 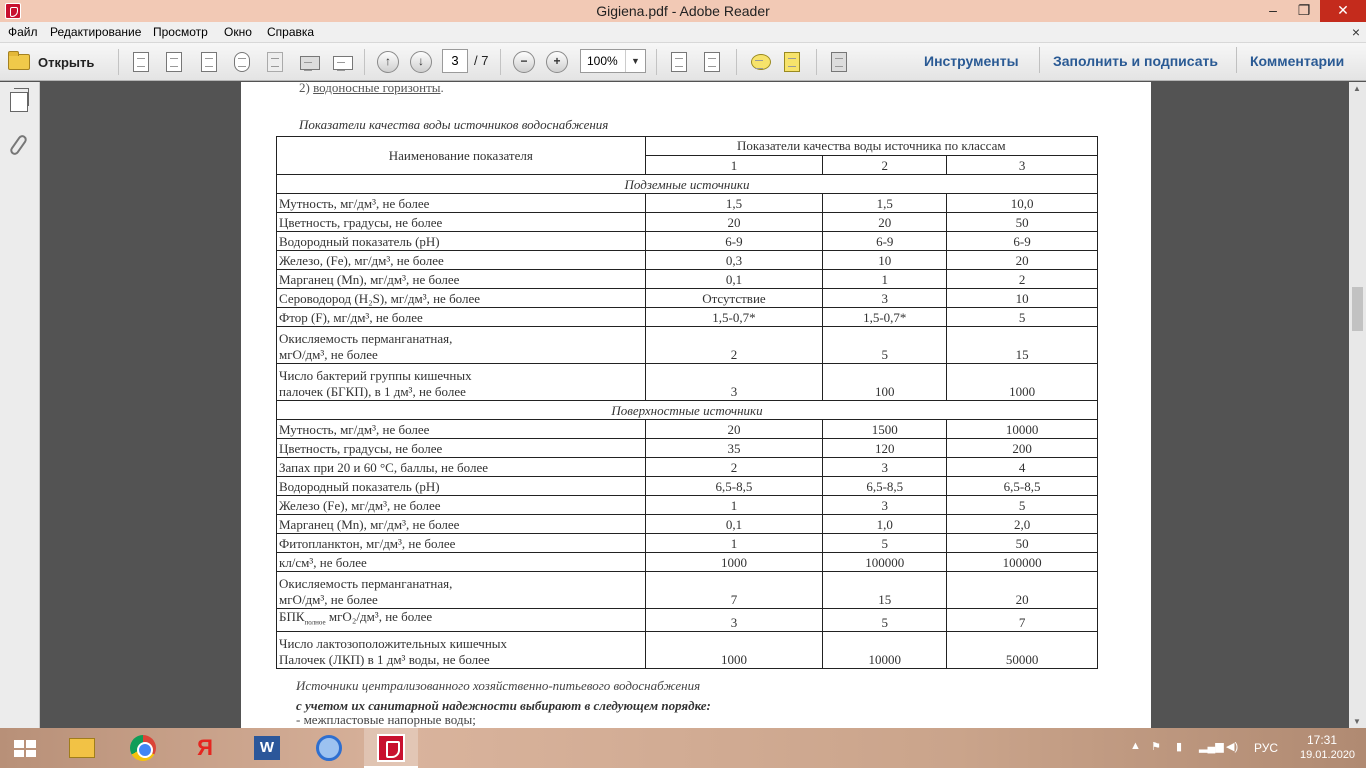 I want to click on tray-flag-icon: ⚑, so click(x=1156, y=746).